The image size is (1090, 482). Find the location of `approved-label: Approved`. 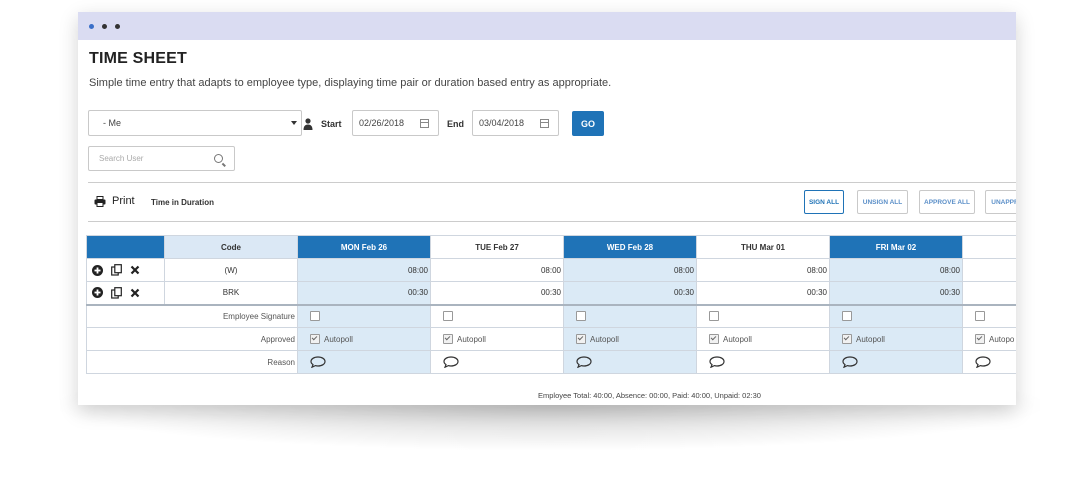

approved-label: Approved is located at coordinates (192, 339).